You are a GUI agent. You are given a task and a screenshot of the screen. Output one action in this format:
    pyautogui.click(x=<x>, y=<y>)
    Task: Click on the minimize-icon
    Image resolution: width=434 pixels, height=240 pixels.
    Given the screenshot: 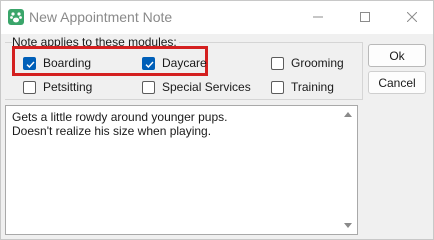 What is the action you would take?
    pyautogui.click(x=318, y=17)
    